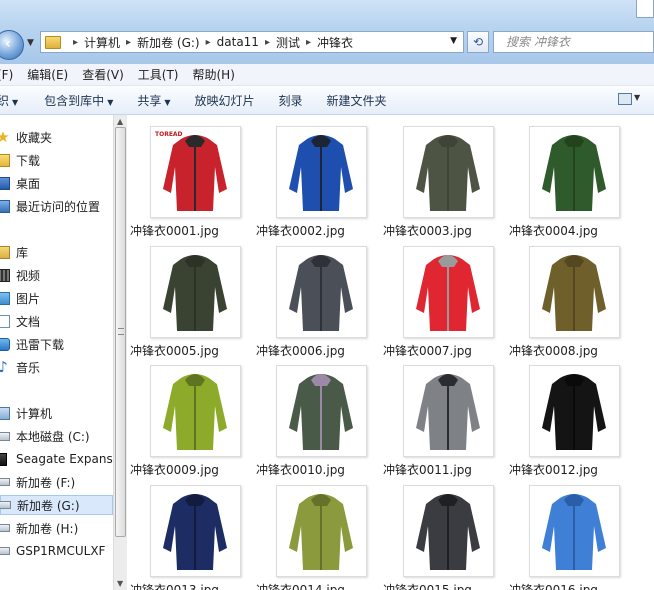  Describe the element at coordinates (20, 321) in the screenshot. I see `sidebar-item-documents: 文档` at that location.